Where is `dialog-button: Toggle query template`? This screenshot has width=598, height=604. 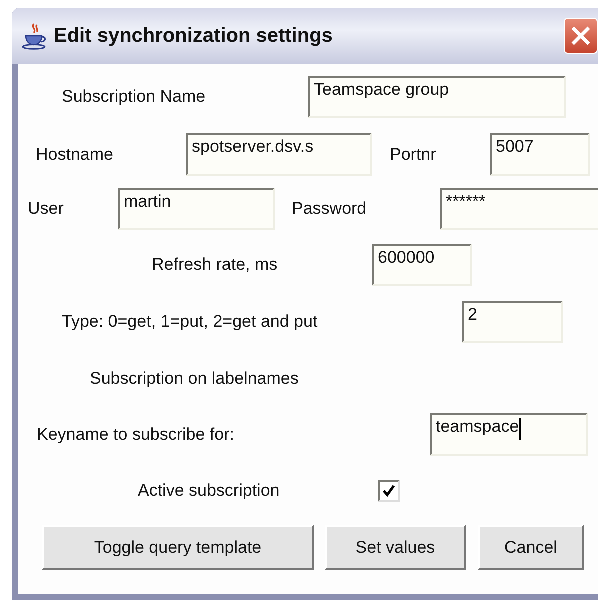 dialog-button: Toggle query template is located at coordinates (178, 547).